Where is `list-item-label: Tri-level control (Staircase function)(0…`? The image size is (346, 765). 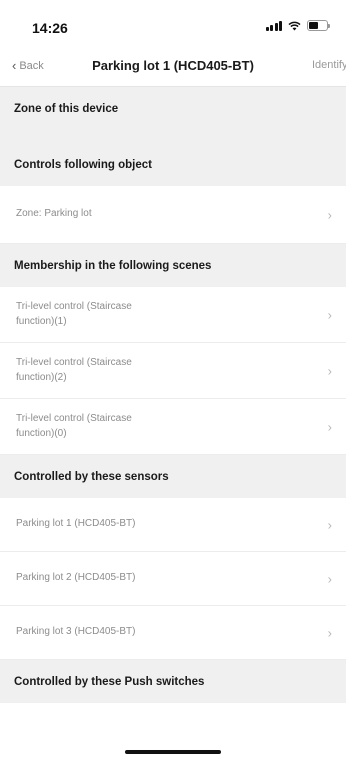 list-item-label: Tri-level control (Staircase function)(0… is located at coordinates (74, 426).